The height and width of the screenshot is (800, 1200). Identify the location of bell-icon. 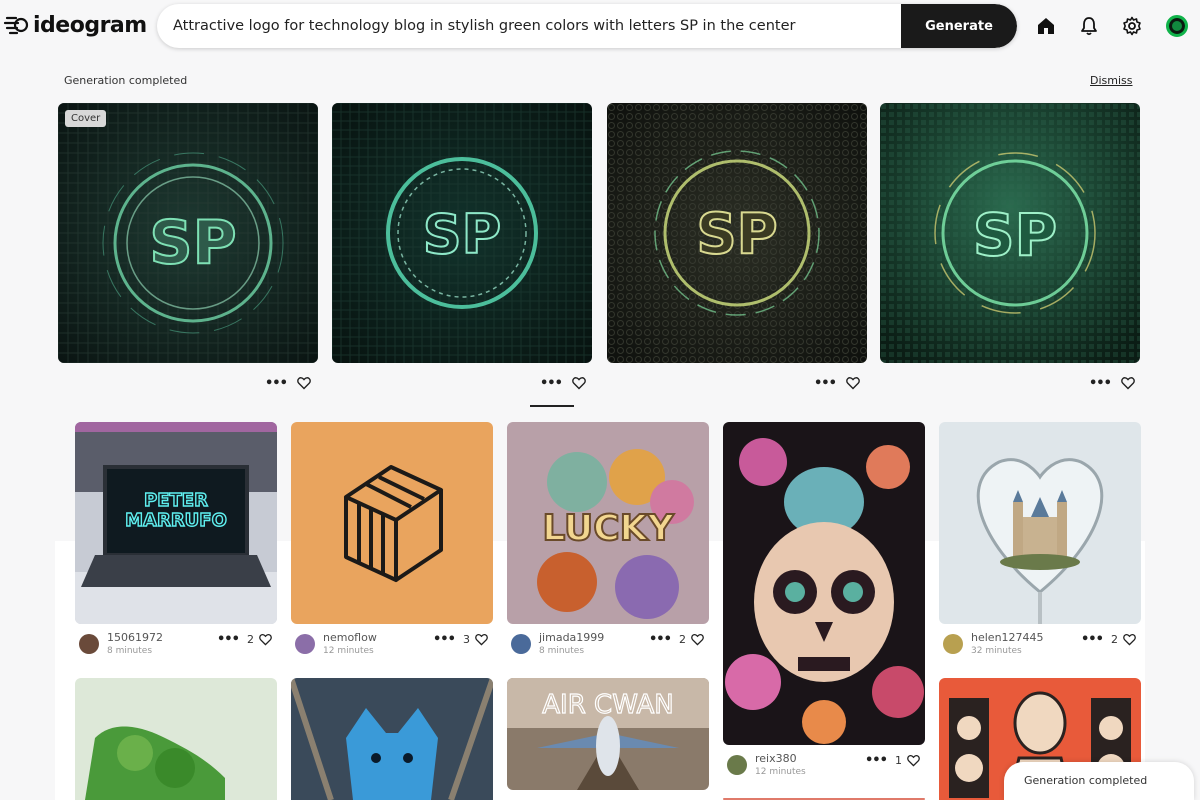
(1089, 26).